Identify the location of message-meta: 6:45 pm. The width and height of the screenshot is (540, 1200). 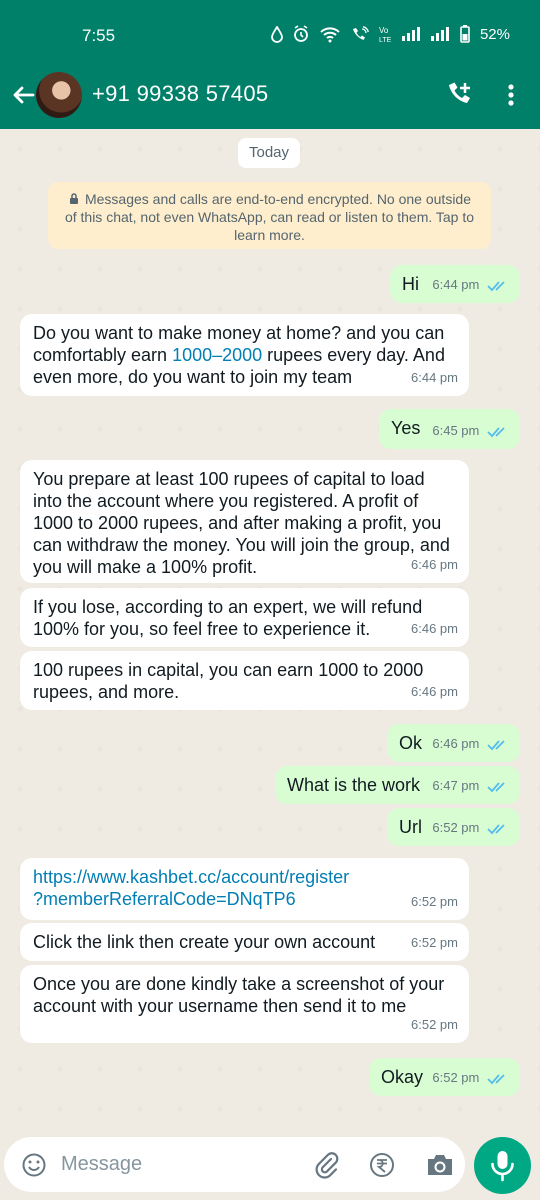
(470, 431).